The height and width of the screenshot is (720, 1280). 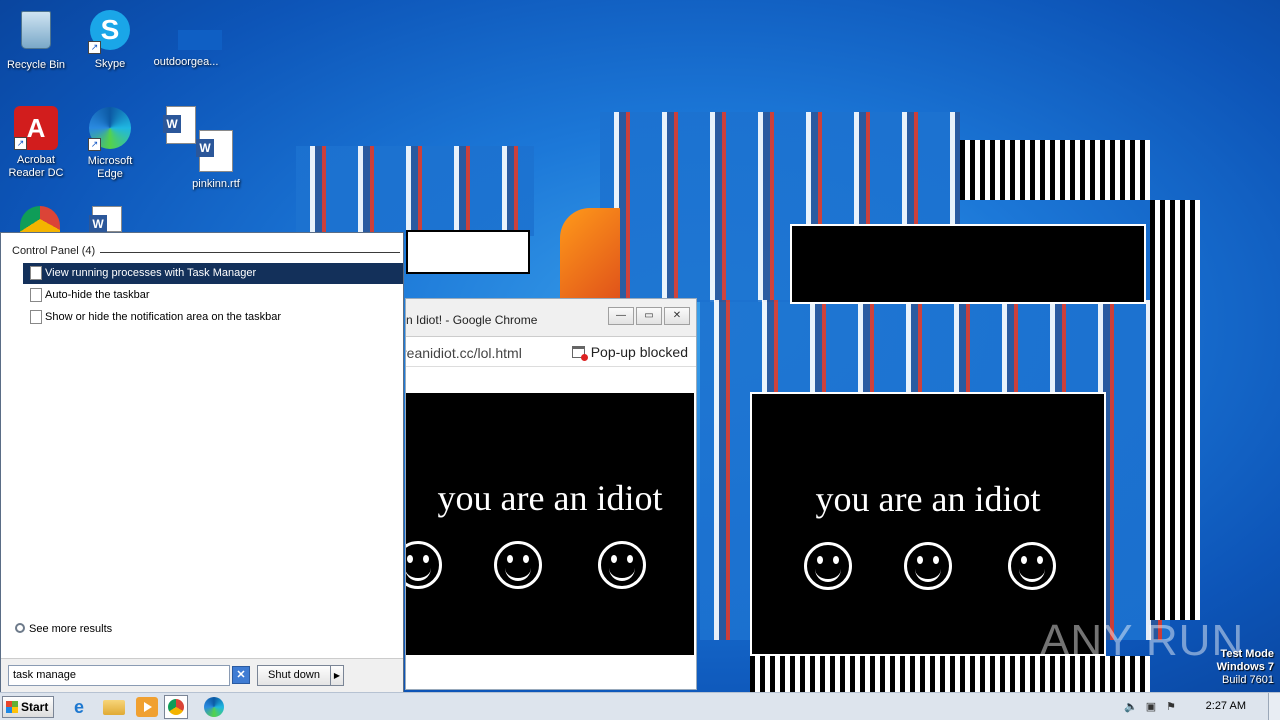 What do you see at coordinates (579, 353) in the screenshot?
I see `popup-blocked-icon` at bounding box center [579, 353].